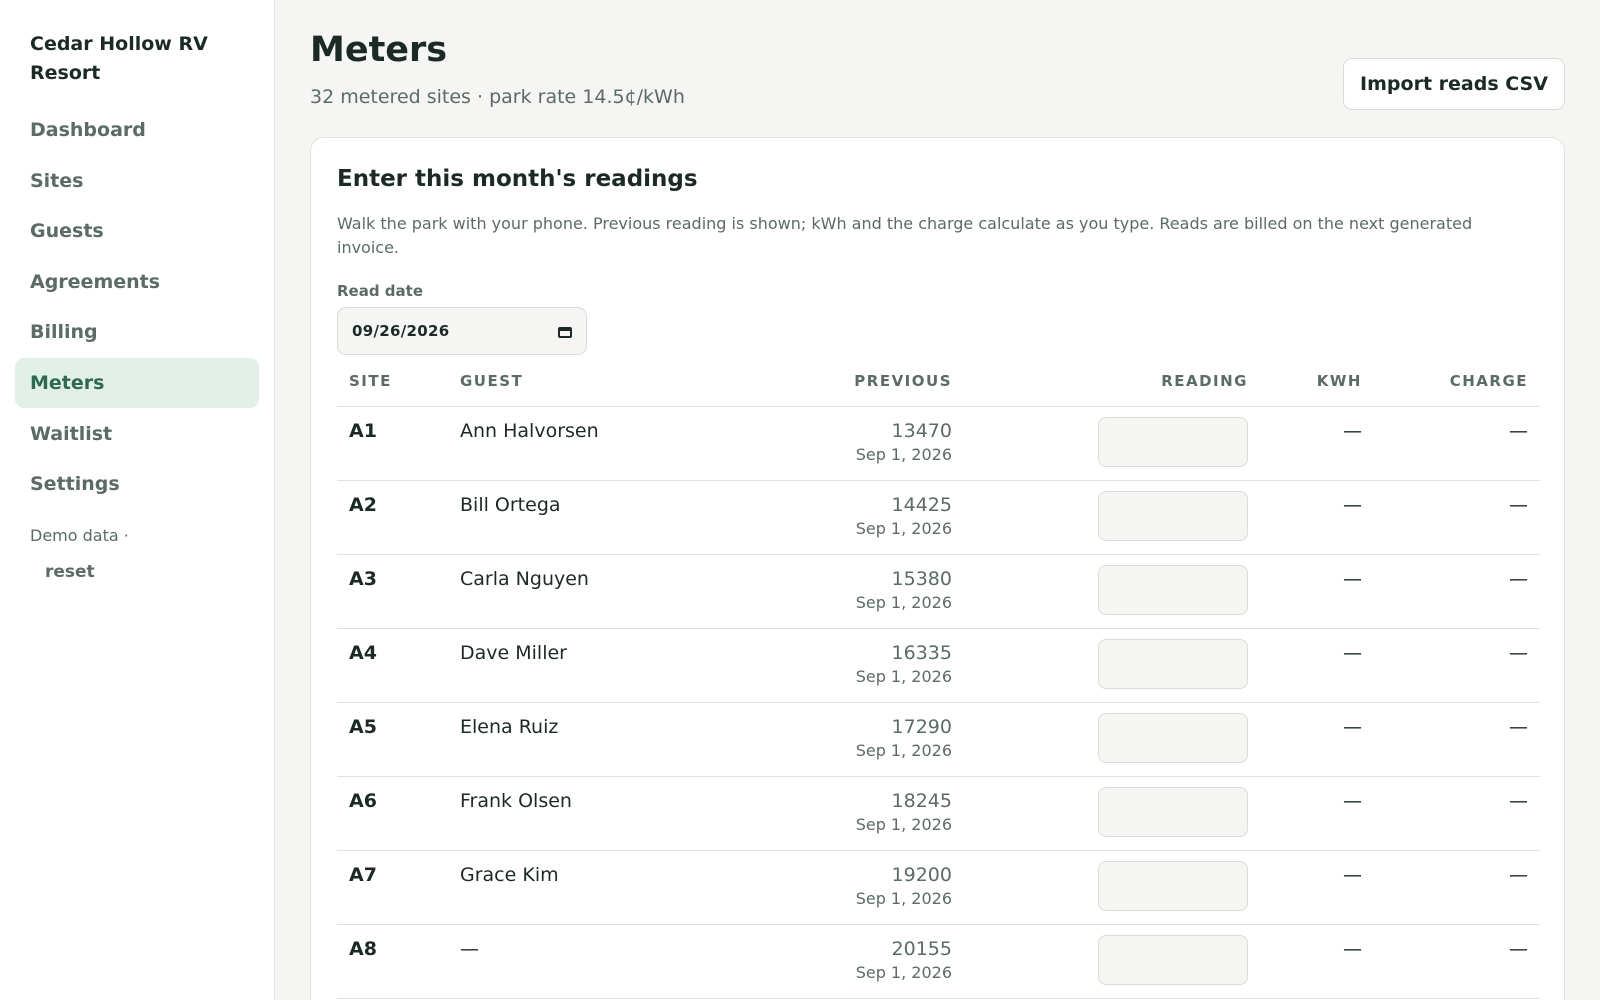 Image resolution: width=1600 pixels, height=1000 pixels. Describe the element at coordinates (1454, 84) in the screenshot. I see `import-reads-csv-button: Import reads CSV` at that location.